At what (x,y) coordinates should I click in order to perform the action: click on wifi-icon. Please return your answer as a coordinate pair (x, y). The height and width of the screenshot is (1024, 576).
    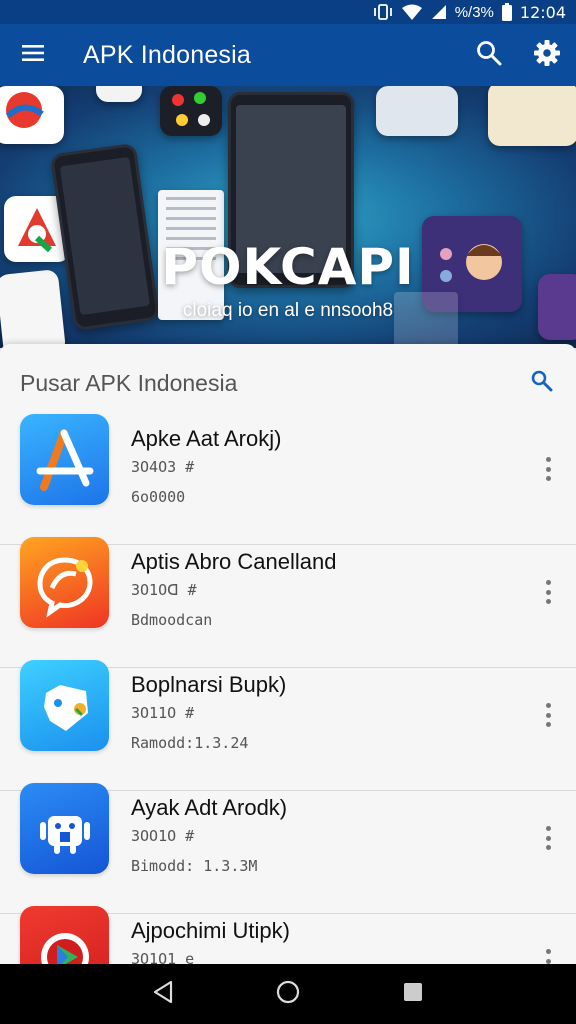
    Looking at the image, I should click on (412, 12).